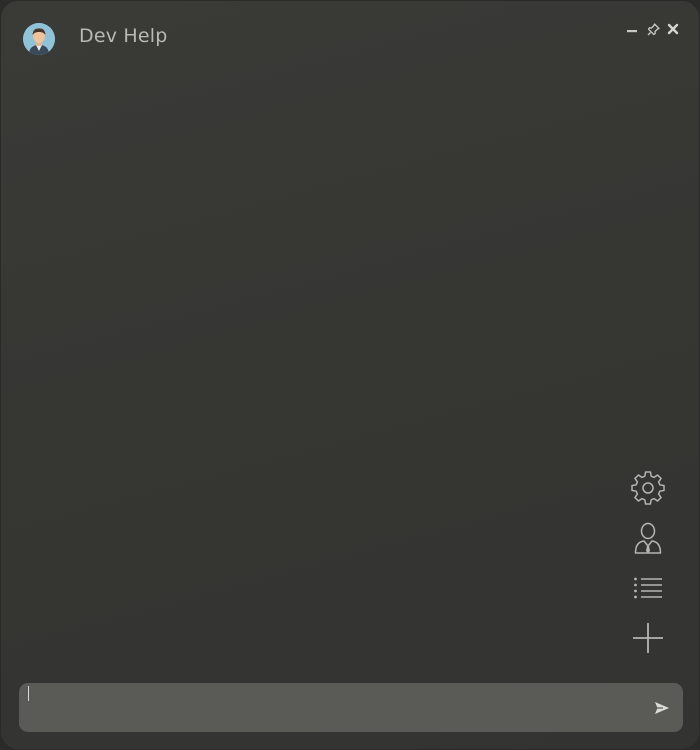  I want to click on plus-icon, so click(648, 638).